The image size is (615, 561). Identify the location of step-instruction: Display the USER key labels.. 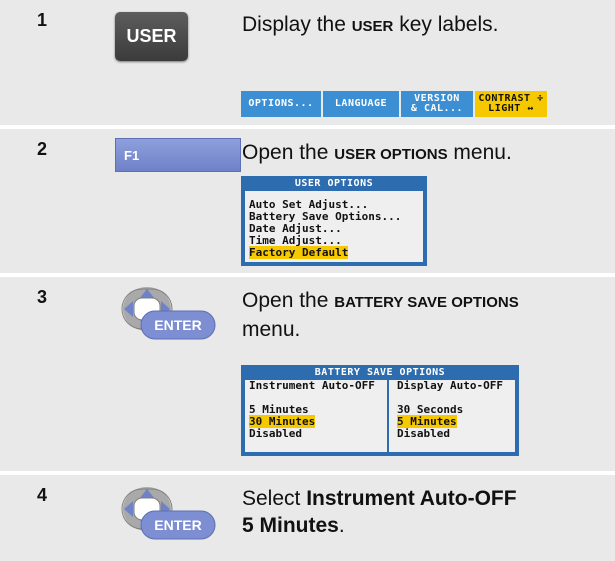
(370, 24).